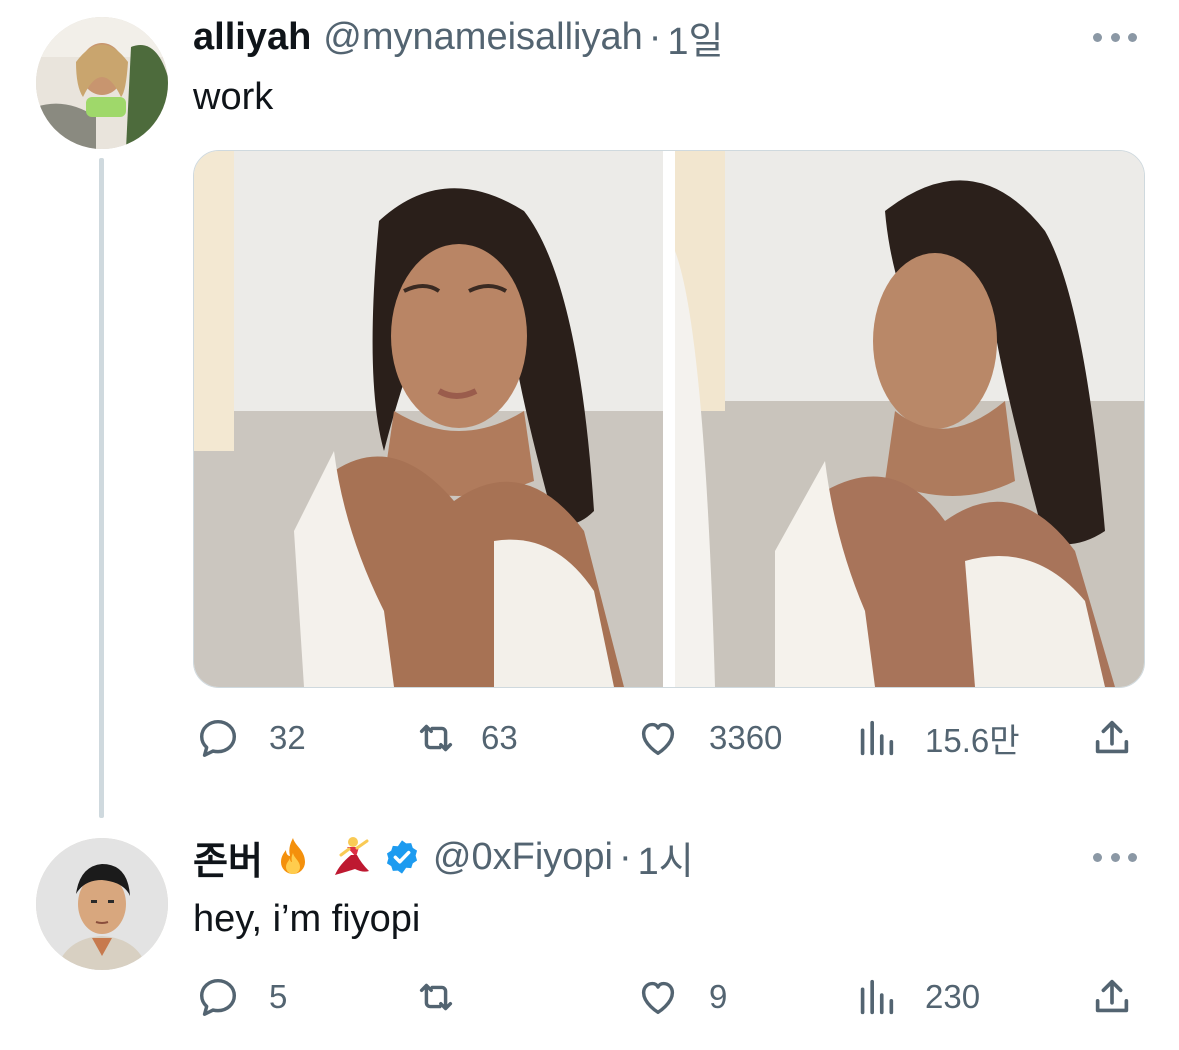 This screenshot has height=1050, width=1179. I want to click on like-button: 3360, so click(708, 738).